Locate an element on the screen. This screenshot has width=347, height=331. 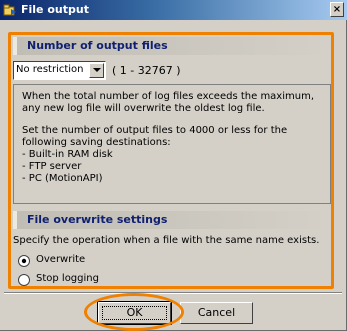
output-files-select: No restriction is located at coordinates (59, 70).